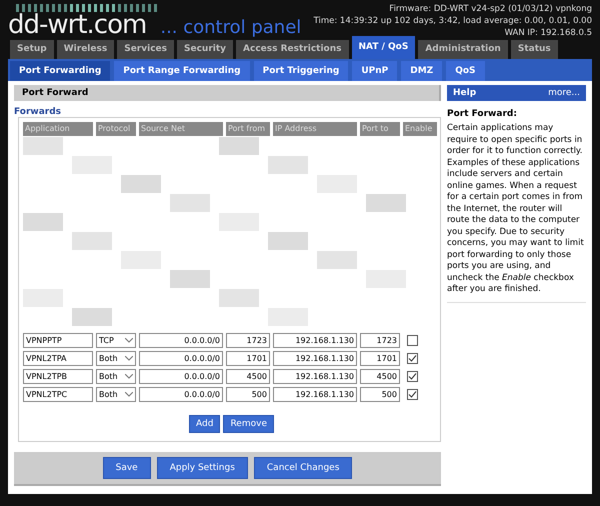  I want to click on logo: dd-wrt.com, so click(77, 25).